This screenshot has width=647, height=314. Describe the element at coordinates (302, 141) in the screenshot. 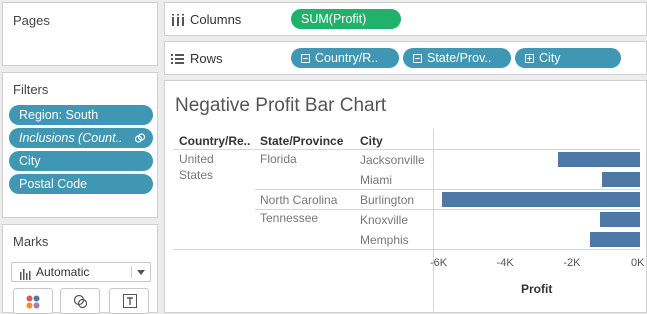

I see `header-state: State/Province` at that location.